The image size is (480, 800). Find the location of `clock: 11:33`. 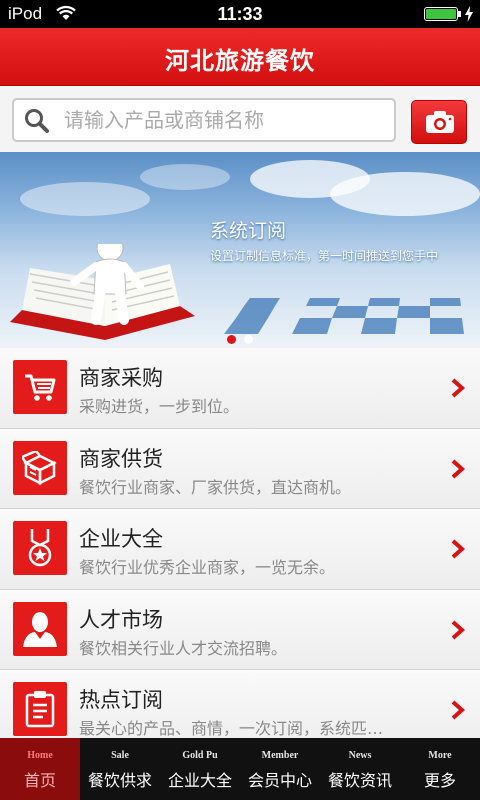

clock: 11:33 is located at coordinates (240, 14).